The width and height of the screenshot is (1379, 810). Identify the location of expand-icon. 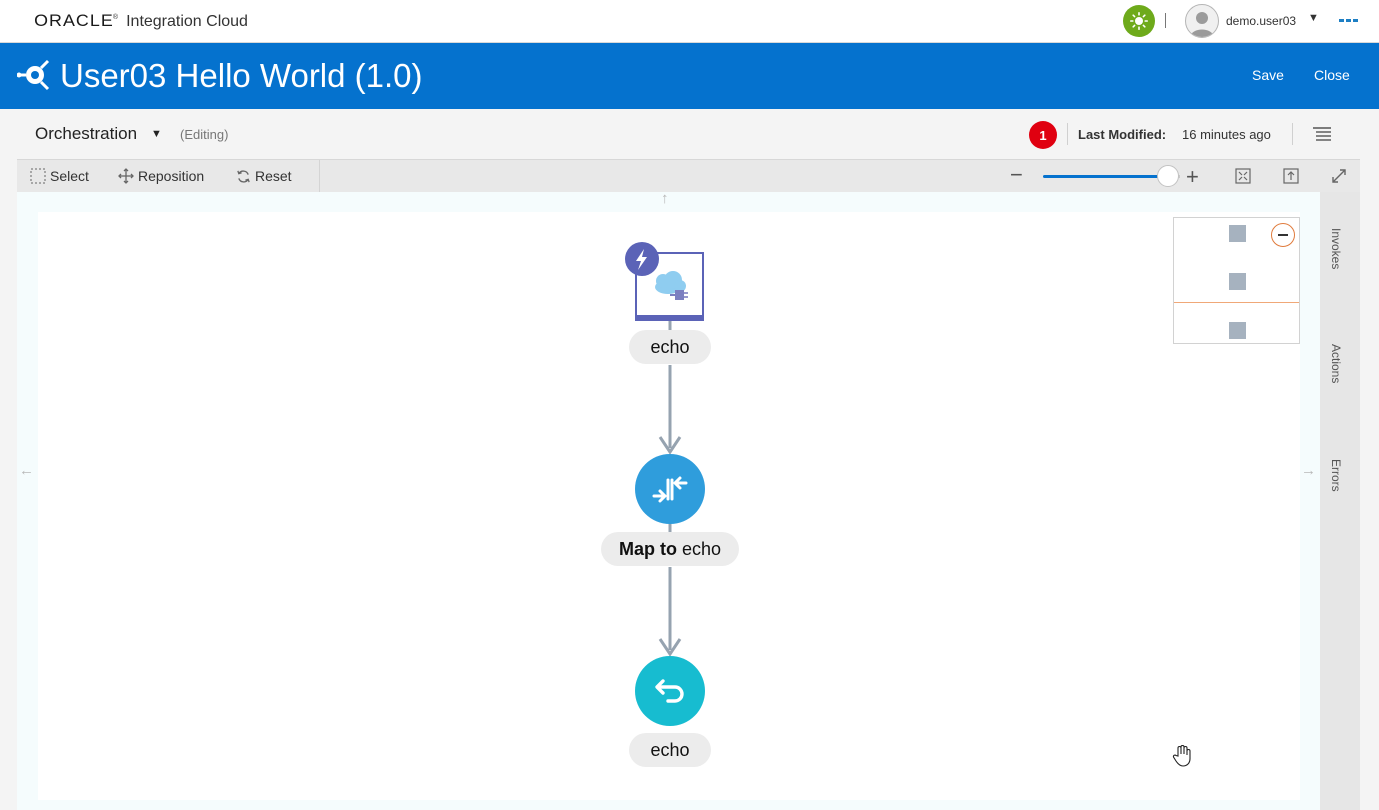
(1339, 176).